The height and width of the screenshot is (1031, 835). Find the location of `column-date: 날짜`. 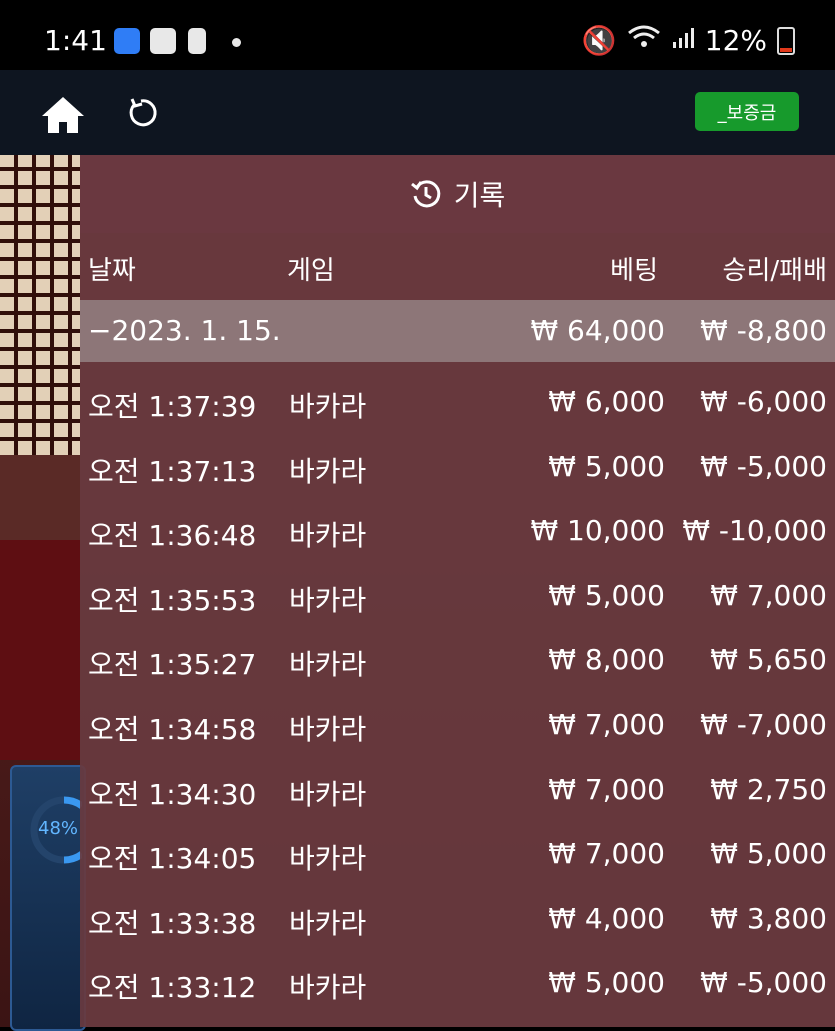

column-date: 날짜 is located at coordinates (112, 271).